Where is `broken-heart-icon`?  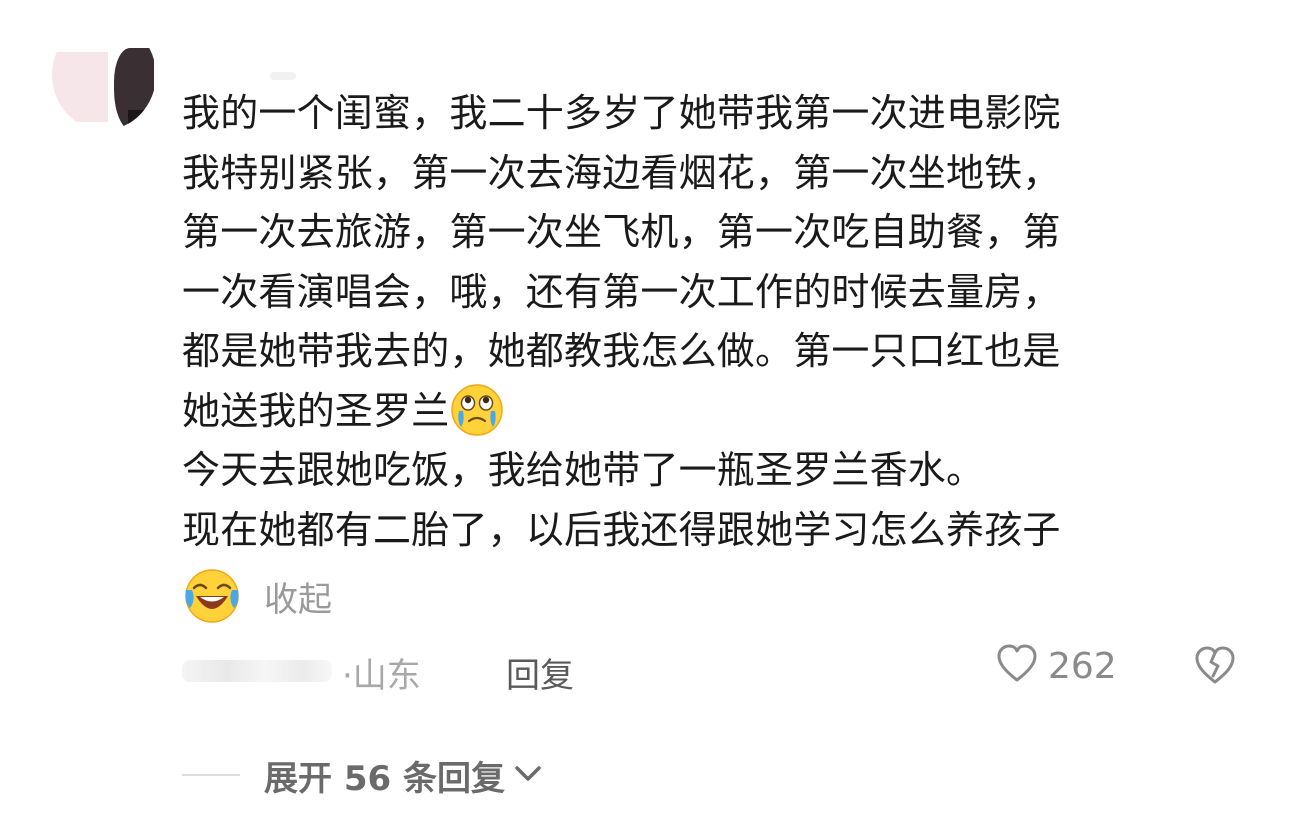
broken-heart-icon is located at coordinates (1215, 668).